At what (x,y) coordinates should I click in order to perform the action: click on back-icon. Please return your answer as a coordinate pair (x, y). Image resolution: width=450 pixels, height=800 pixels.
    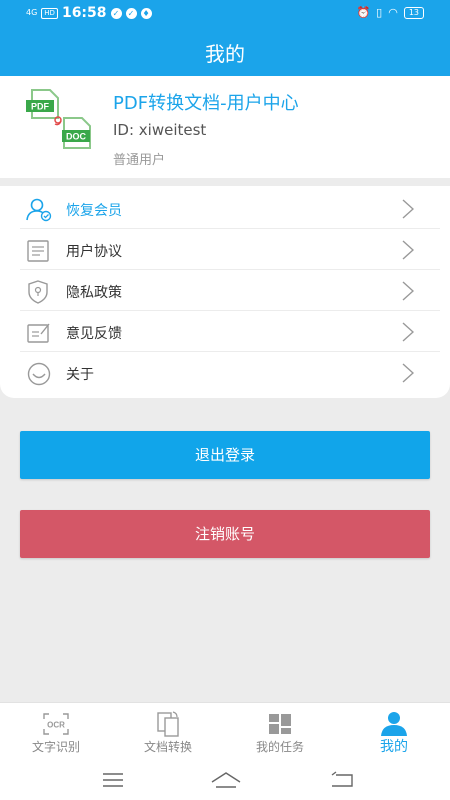
    Looking at the image, I should click on (343, 780).